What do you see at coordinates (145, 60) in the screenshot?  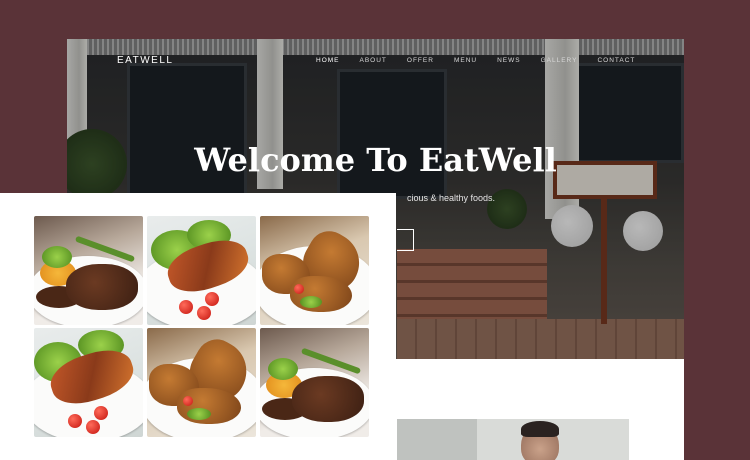 I see `brand-logo: EATWELL` at bounding box center [145, 60].